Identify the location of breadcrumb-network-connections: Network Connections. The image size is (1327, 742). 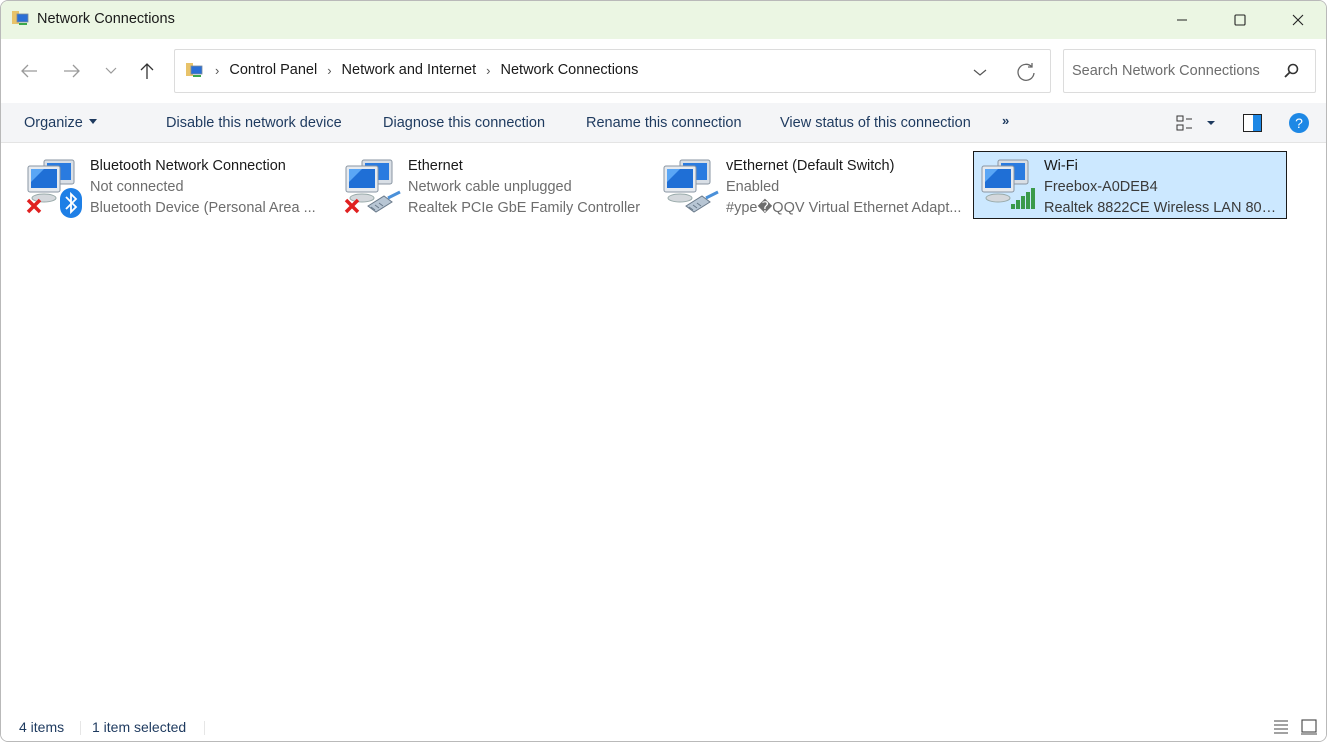
(570, 70).